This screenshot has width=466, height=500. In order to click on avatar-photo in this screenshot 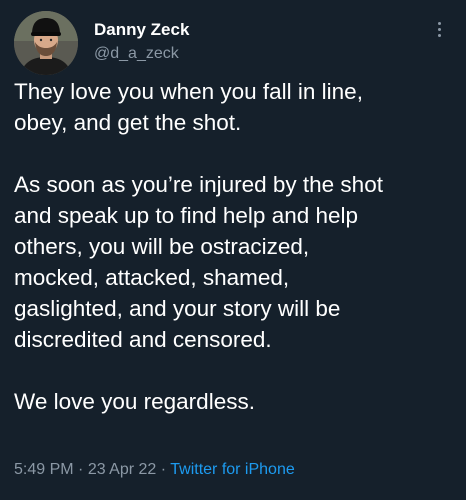, I will do `click(46, 43)`.